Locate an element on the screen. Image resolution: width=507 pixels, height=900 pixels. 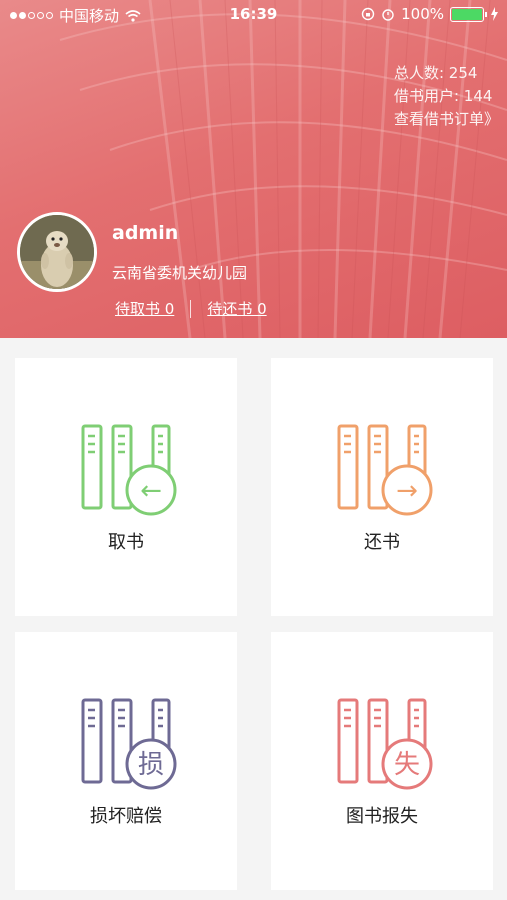
svg-text: 损 is located at coordinates (151, 765).